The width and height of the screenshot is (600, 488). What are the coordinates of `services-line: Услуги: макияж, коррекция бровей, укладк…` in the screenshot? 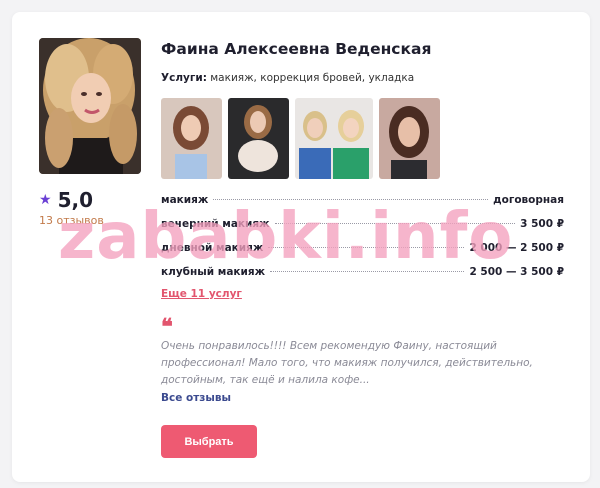 It's located at (287, 78).